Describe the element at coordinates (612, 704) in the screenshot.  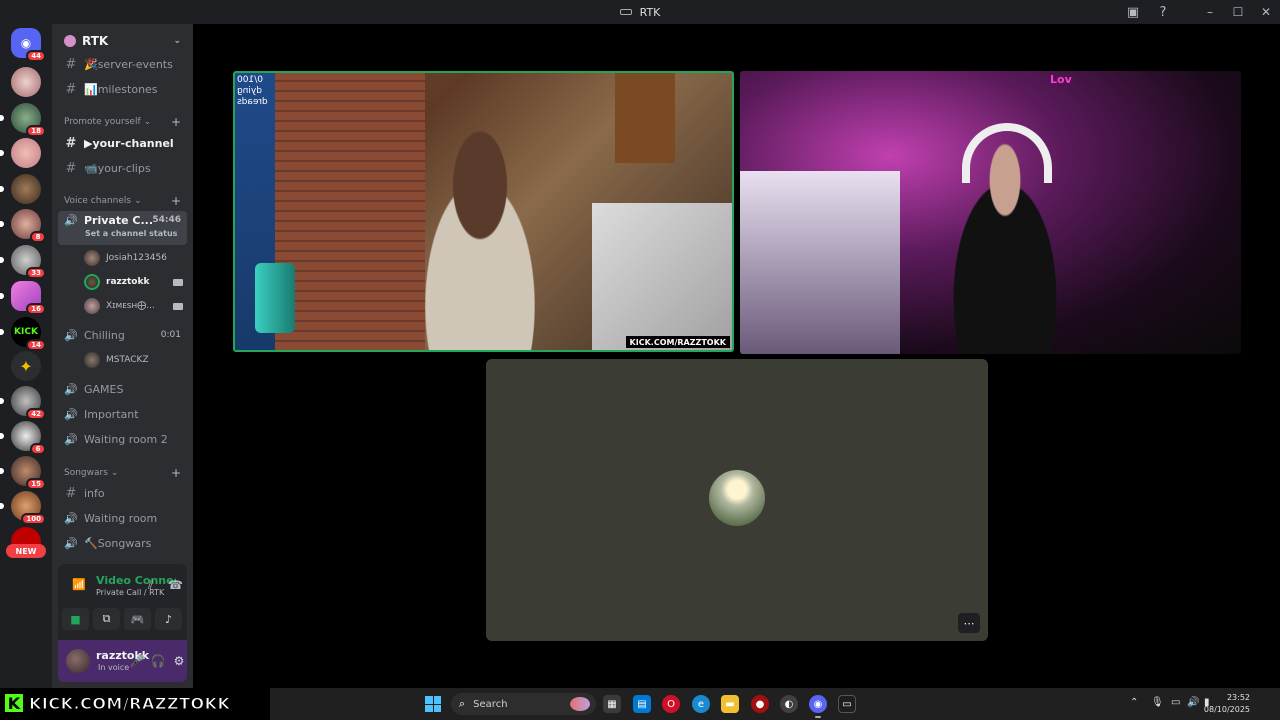
I see `task-view-icon: ▦` at that location.